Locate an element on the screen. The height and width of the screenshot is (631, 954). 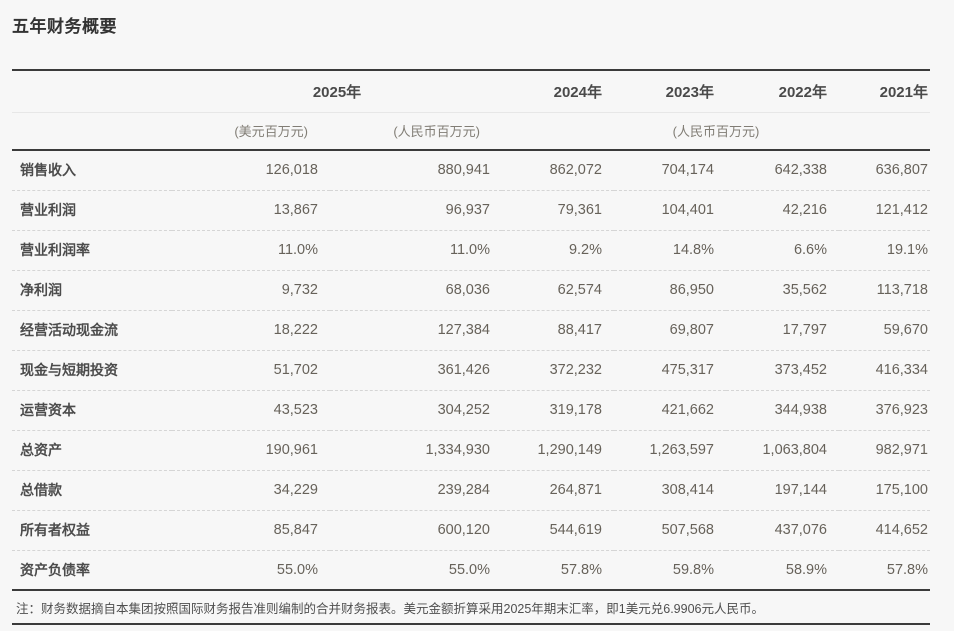
metric-value: 319,178 is located at coordinates (558, 409).